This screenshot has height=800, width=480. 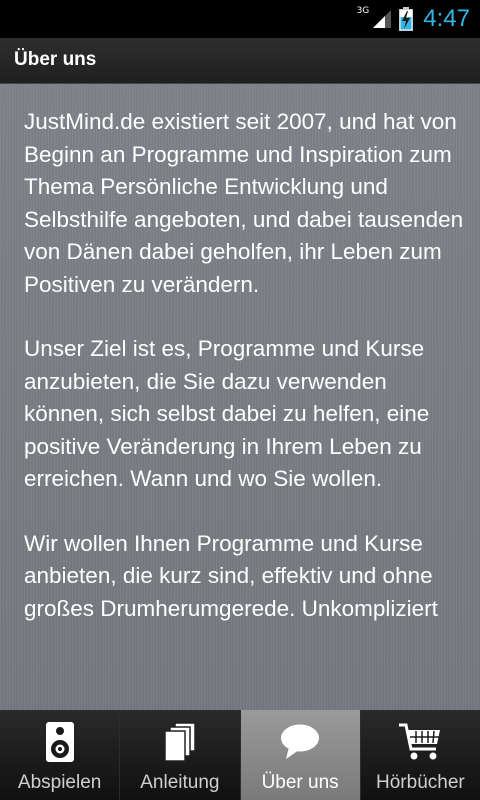 I want to click on tab-label: Hörbücher, so click(x=420, y=782).